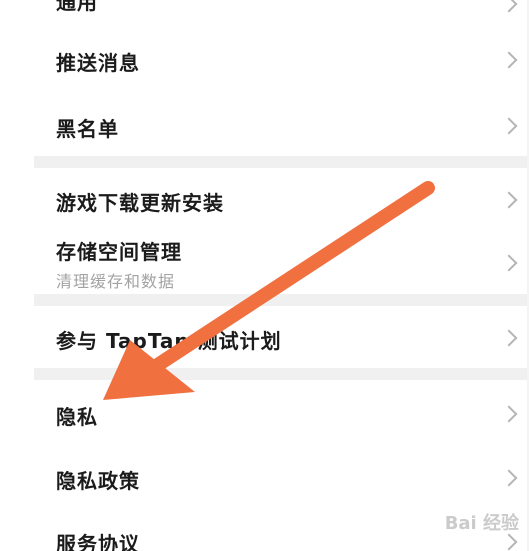 This screenshot has width=529, height=551. I want to click on settings-item-label: 隐私, so click(77, 417).